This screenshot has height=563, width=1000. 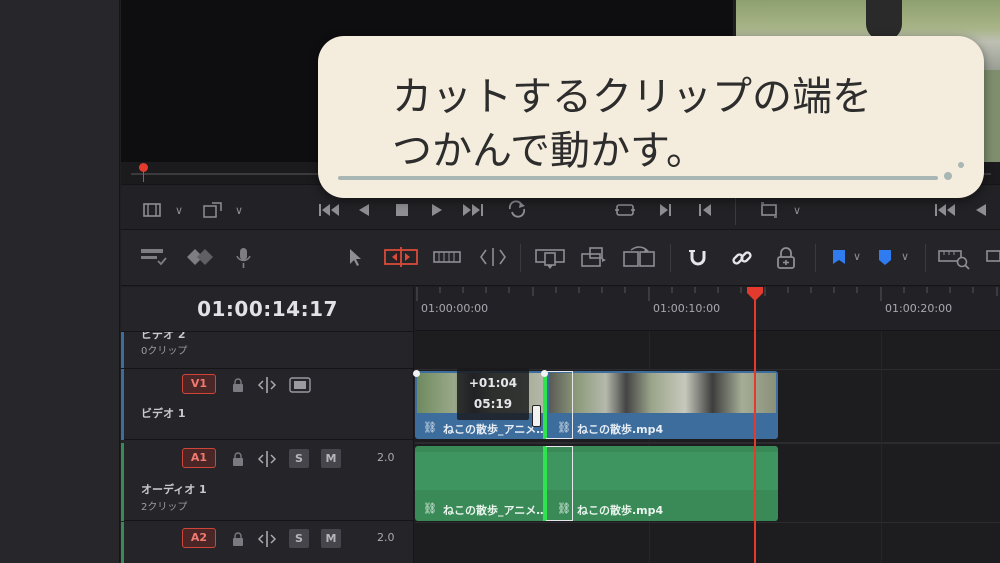 What do you see at coordinates (493, 383) in the screenshot?
I see `trim-offset: +01:04` at bounding box center [493, 383].